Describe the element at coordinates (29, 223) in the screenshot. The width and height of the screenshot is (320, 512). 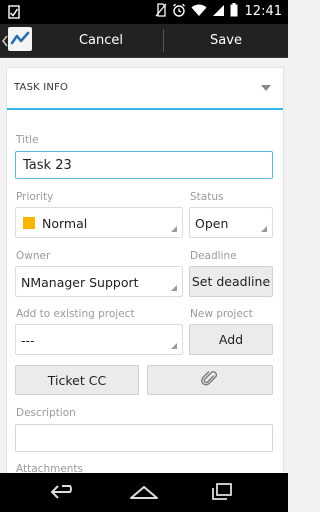
I see `priority-color-swatch` at that location.